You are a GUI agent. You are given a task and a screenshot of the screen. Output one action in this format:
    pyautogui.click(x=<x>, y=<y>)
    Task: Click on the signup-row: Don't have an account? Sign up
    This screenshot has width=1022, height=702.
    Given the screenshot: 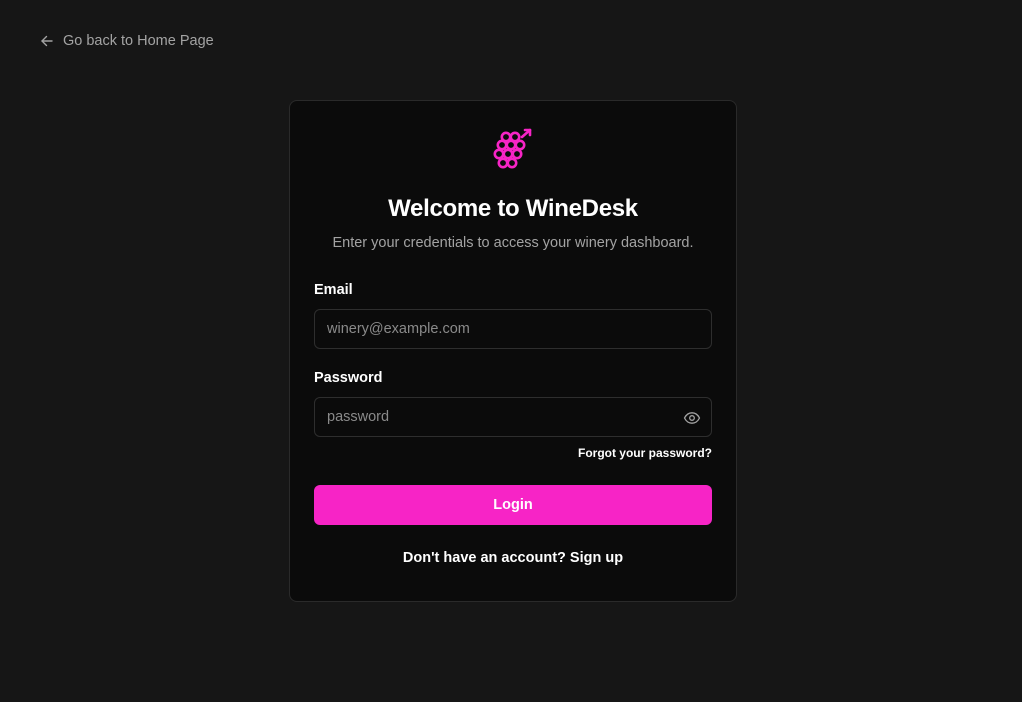 What is the action you would take?
    pyautogui.click(x=513, y=558)
    